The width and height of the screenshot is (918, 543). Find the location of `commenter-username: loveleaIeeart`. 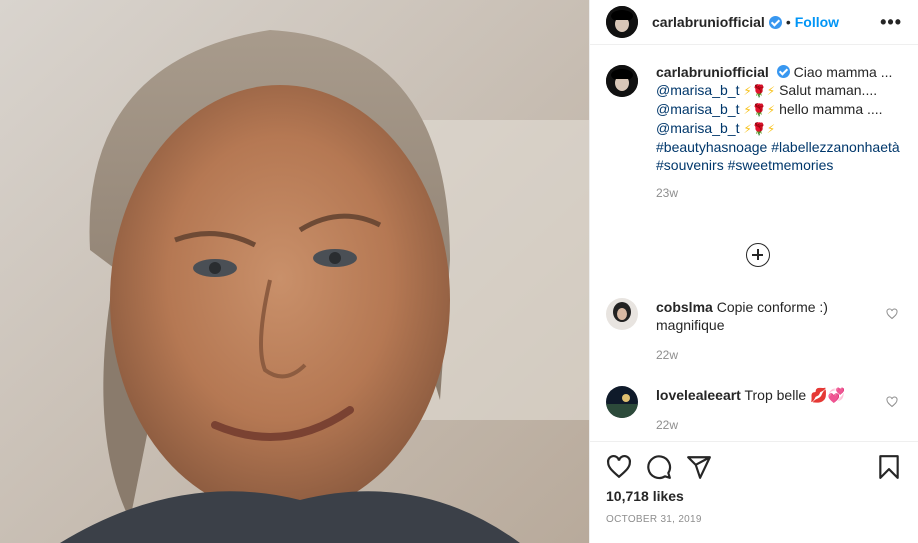

commenter-username: loveleaIeeart is located at coordinates (698, 395).